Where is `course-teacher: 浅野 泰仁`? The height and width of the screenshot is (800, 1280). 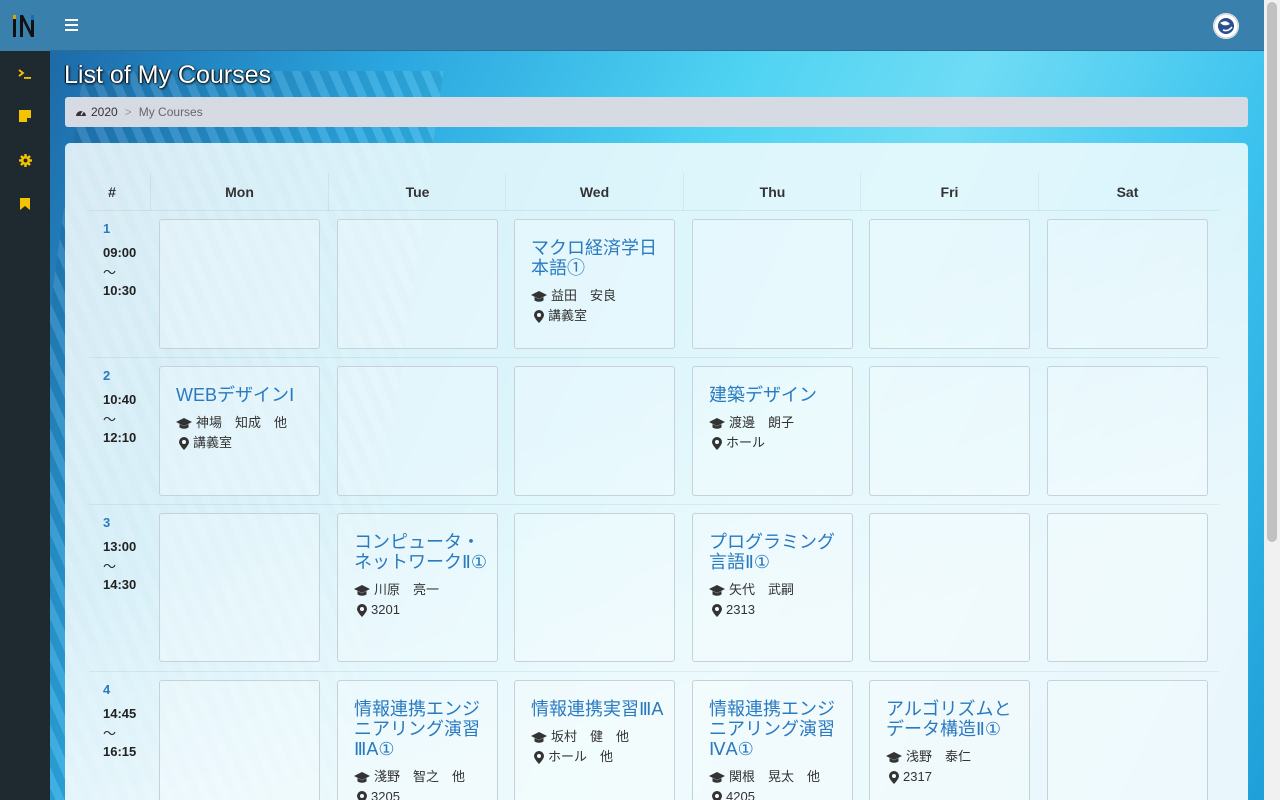
course-teacher: 浅野 泰仁 is located at coordinates (939, 756).